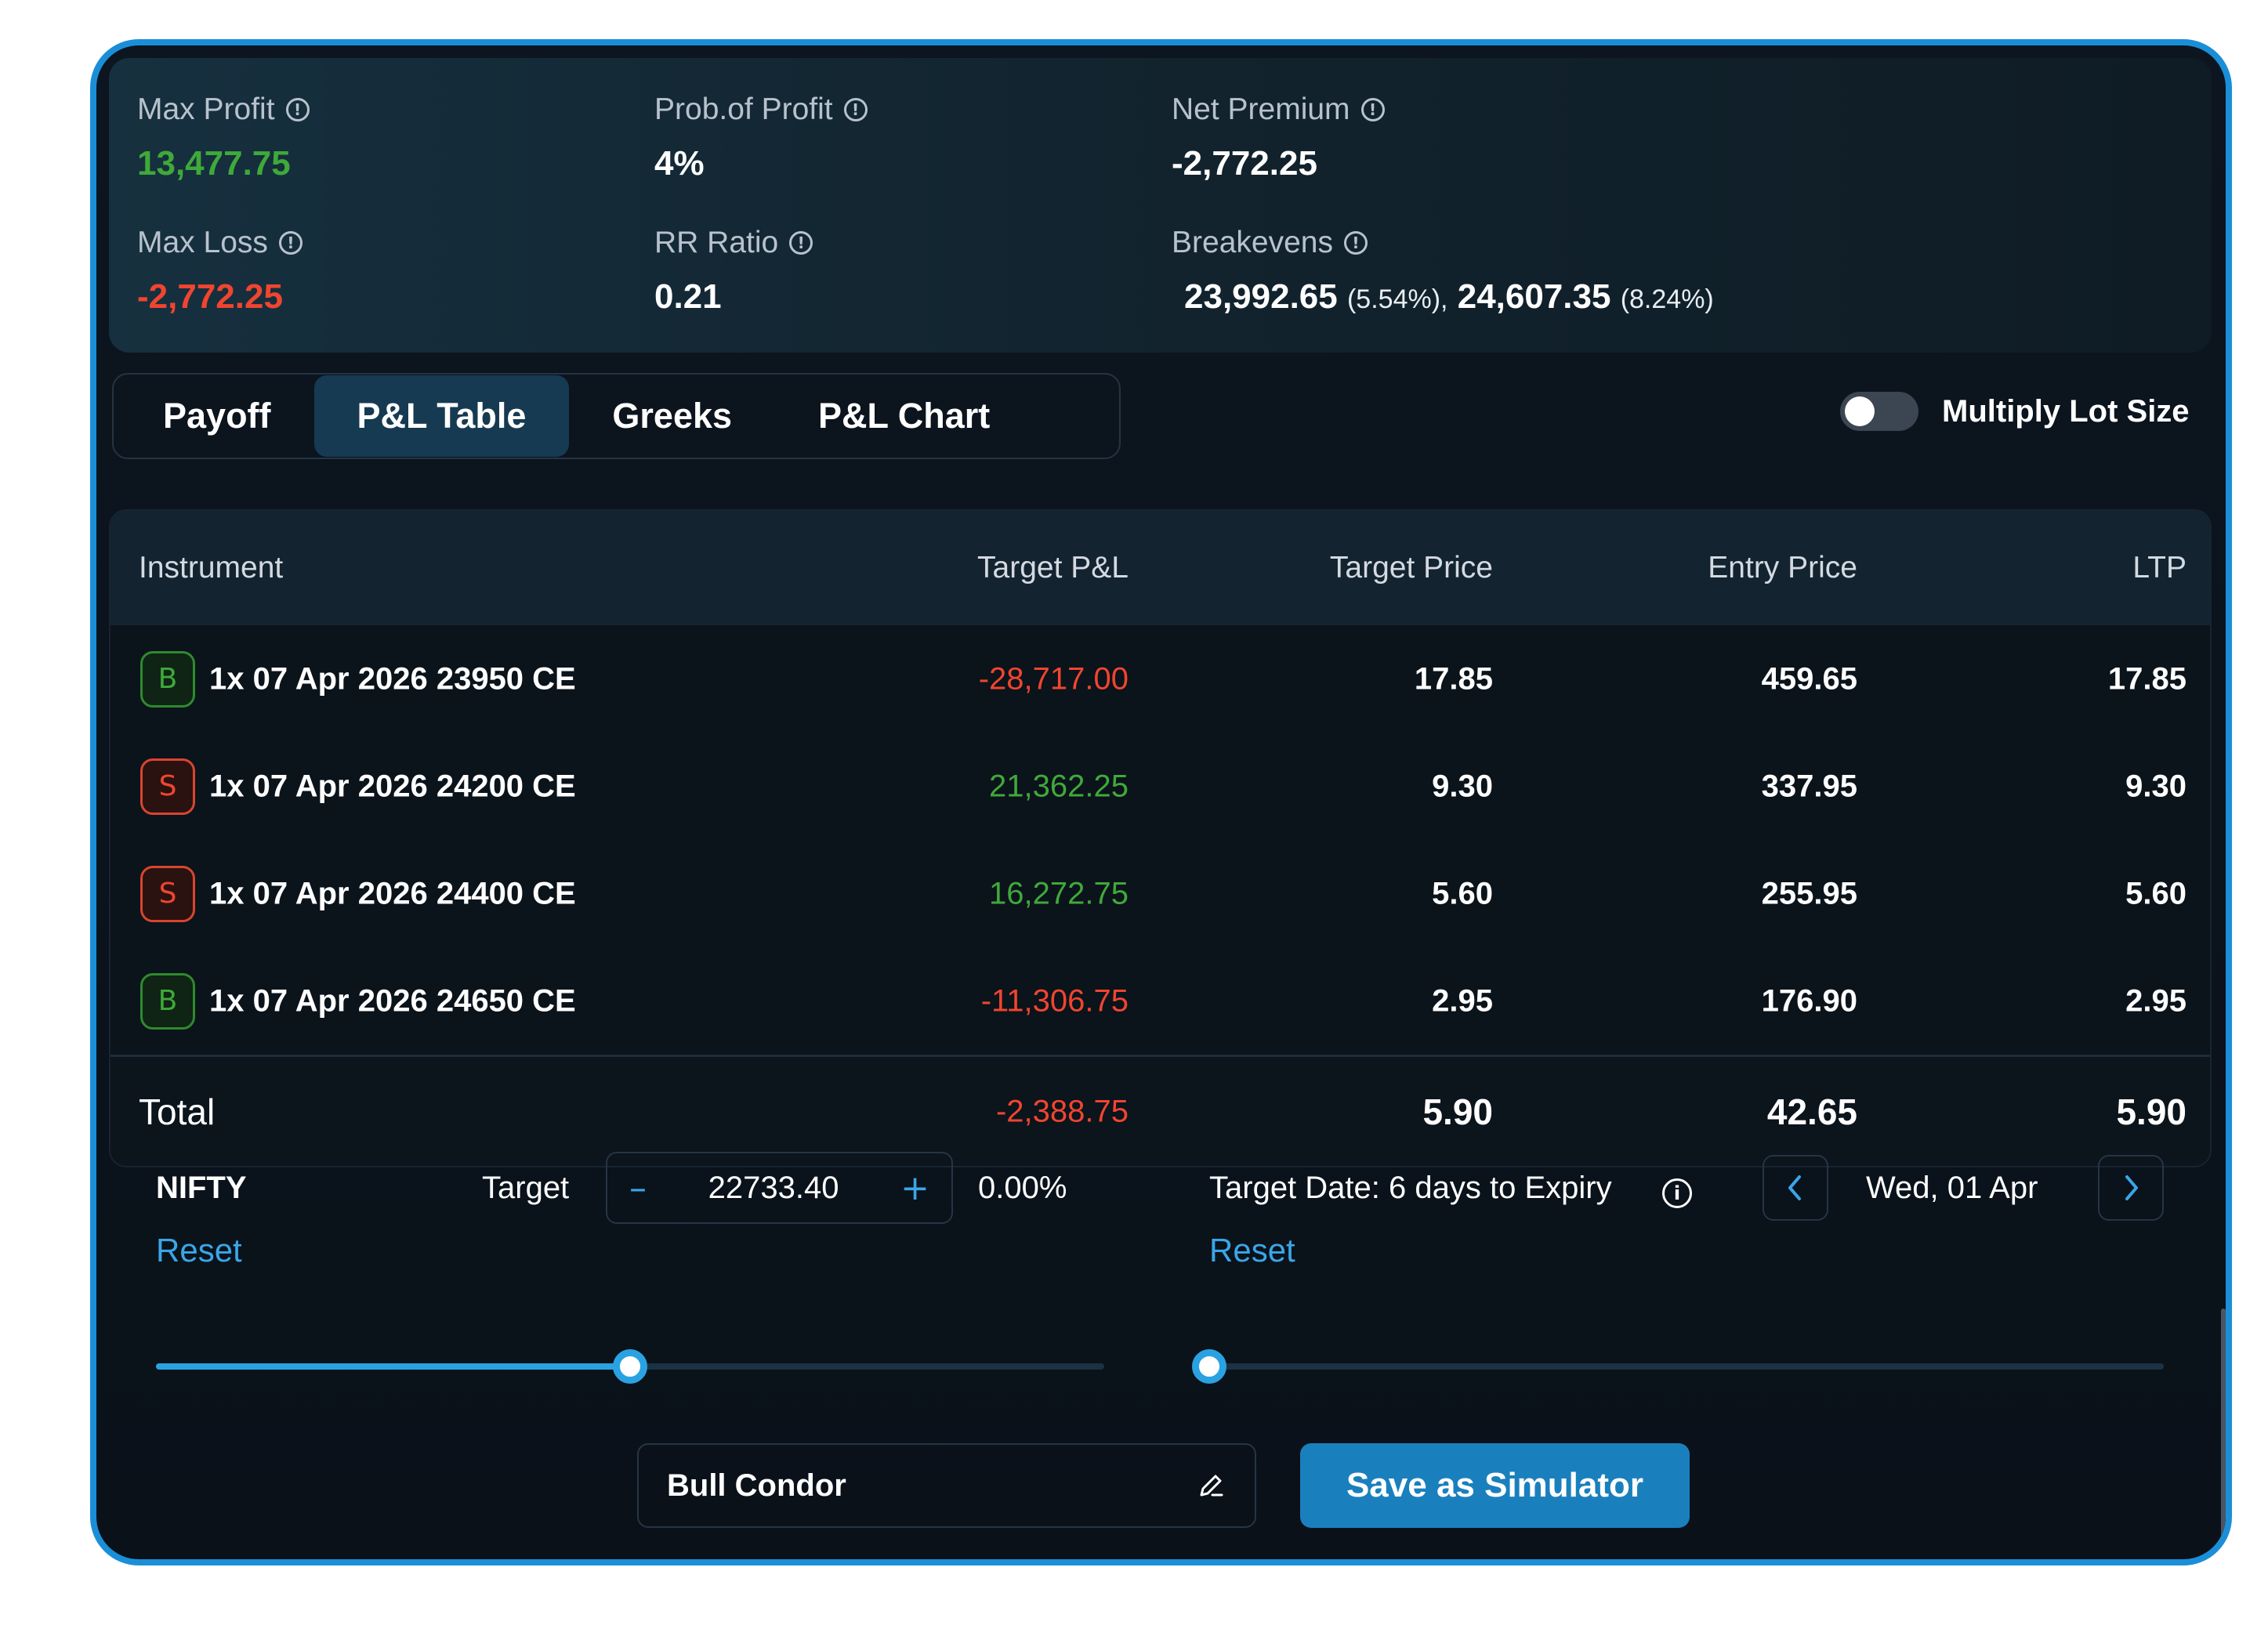 This screenshot has height=1636, width=2268. I want to click on target-price: 5.60, so click(1462, 893).